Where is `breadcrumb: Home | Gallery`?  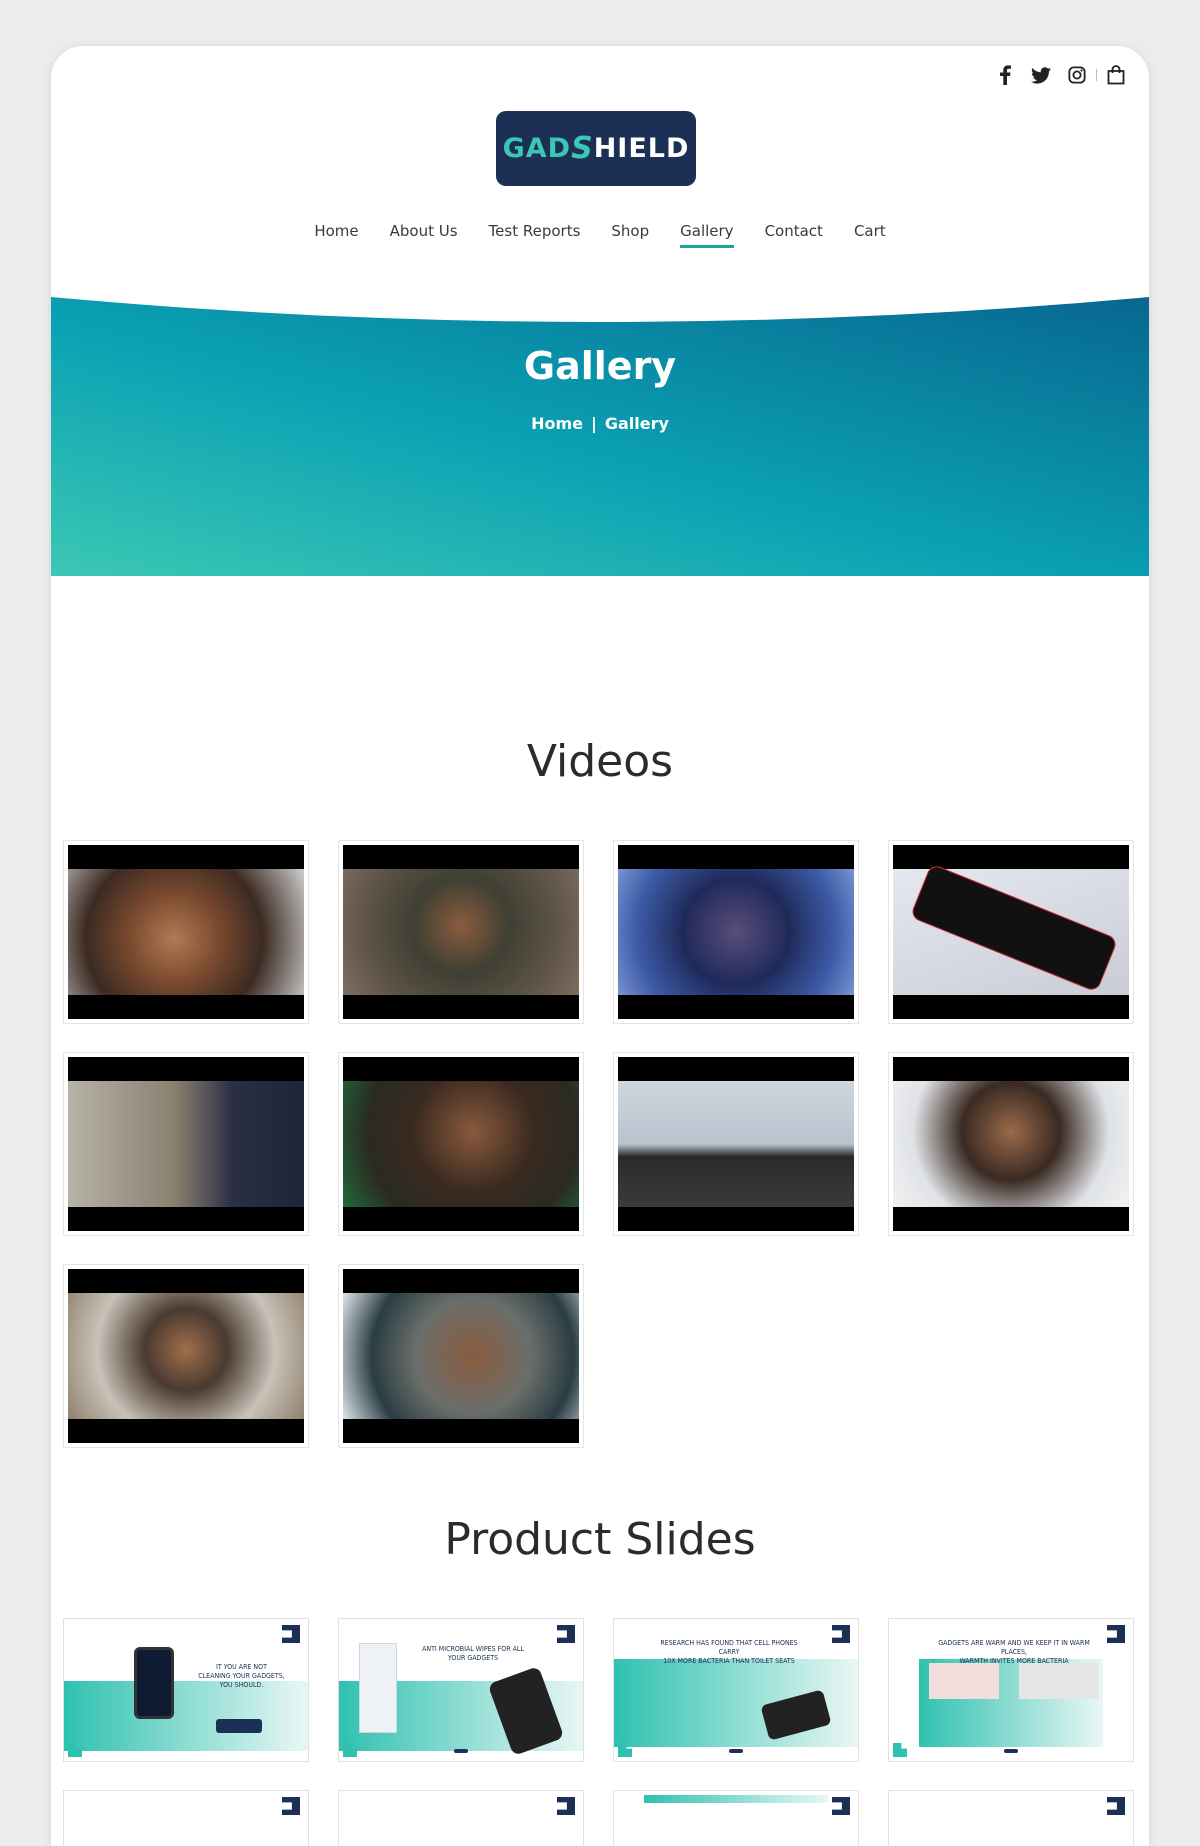 breadcrumb: Home | Gallery is located at coordinates (600, 423).